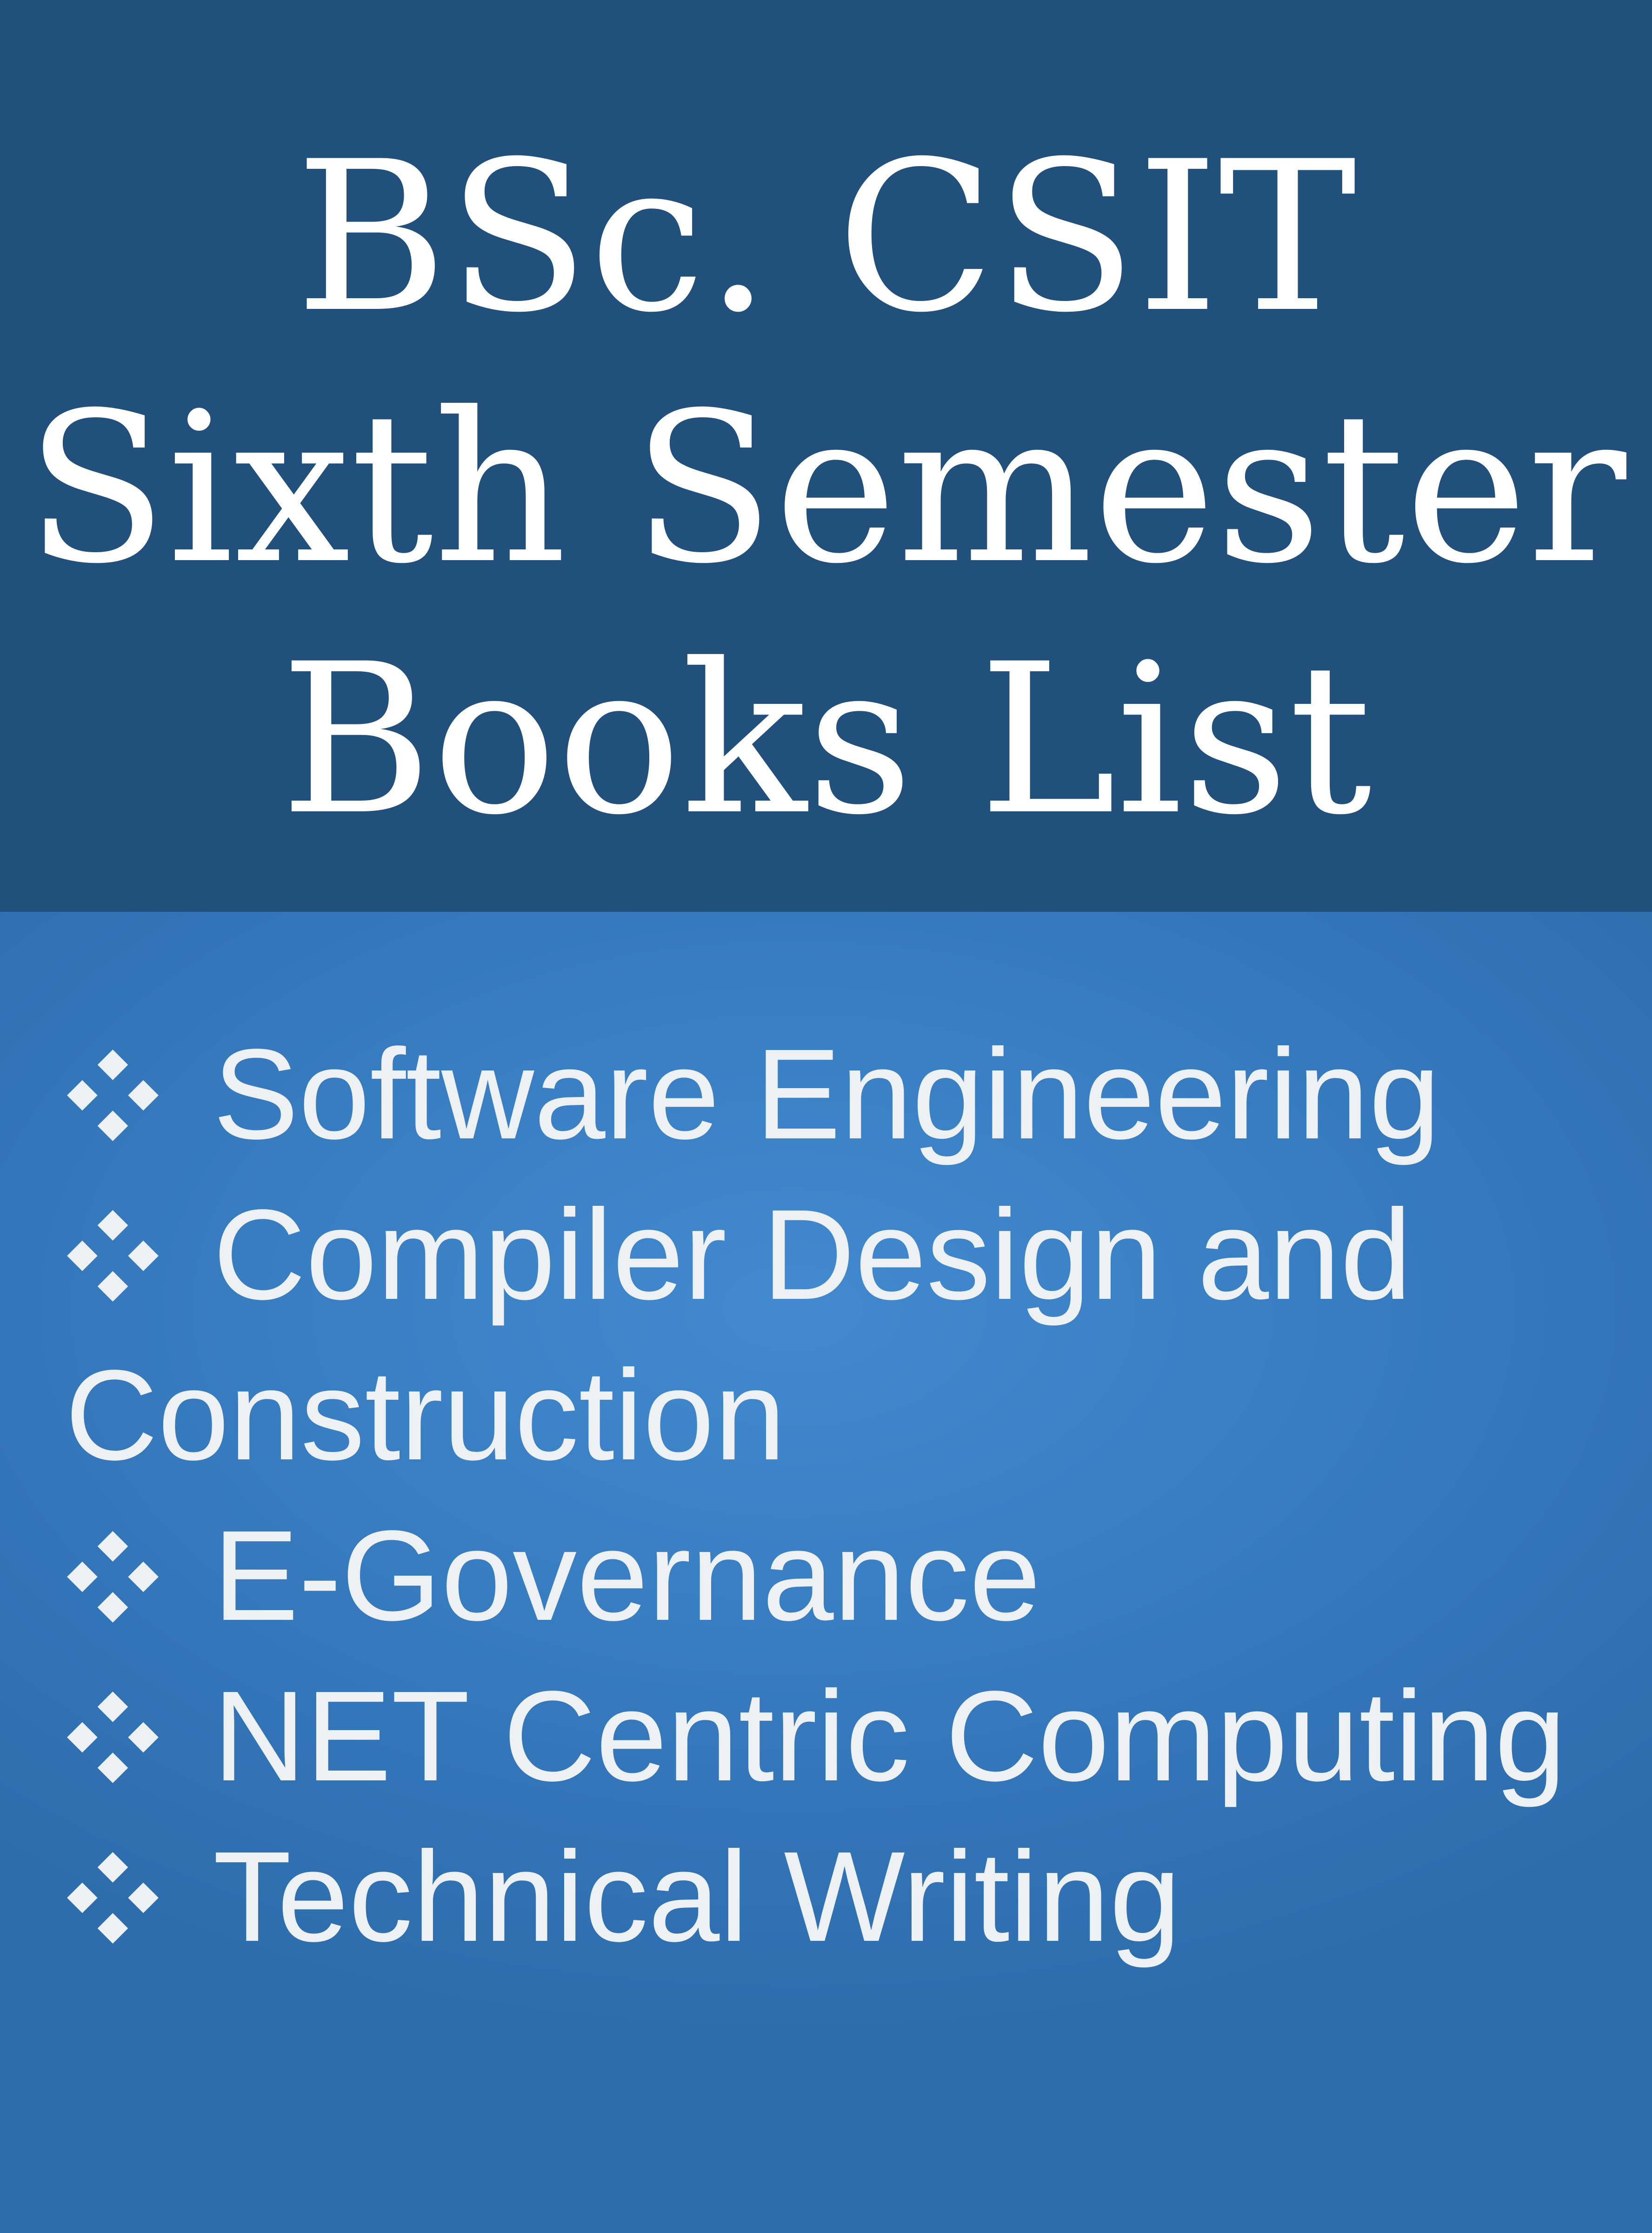 The width and height of the screenshot is (1652, 2233). I want to click on book-item-technical-writing: Technical Writing, so click(815, 1897).